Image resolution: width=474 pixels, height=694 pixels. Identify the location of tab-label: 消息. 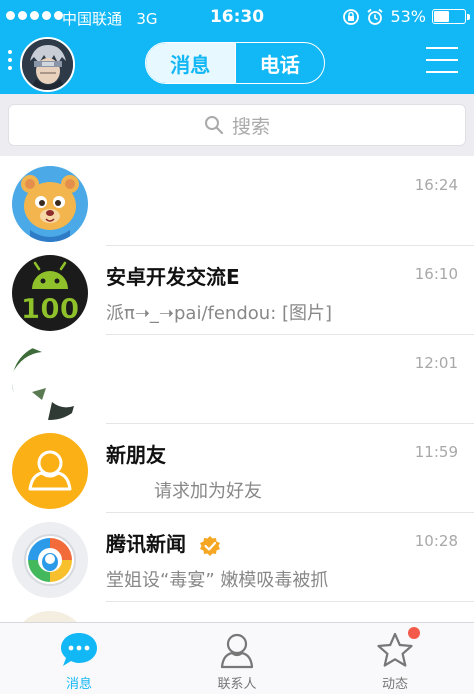
(78, 684).